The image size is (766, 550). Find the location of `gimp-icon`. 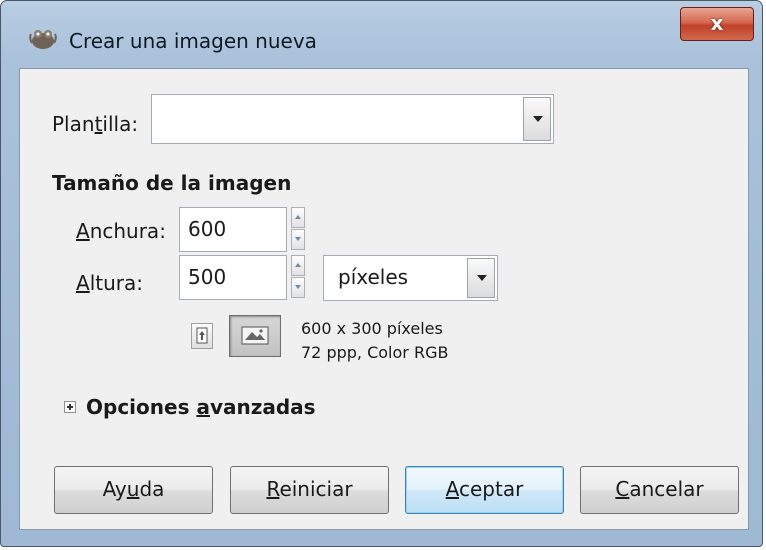

gimp-icon is located at coordinates (43, 39).